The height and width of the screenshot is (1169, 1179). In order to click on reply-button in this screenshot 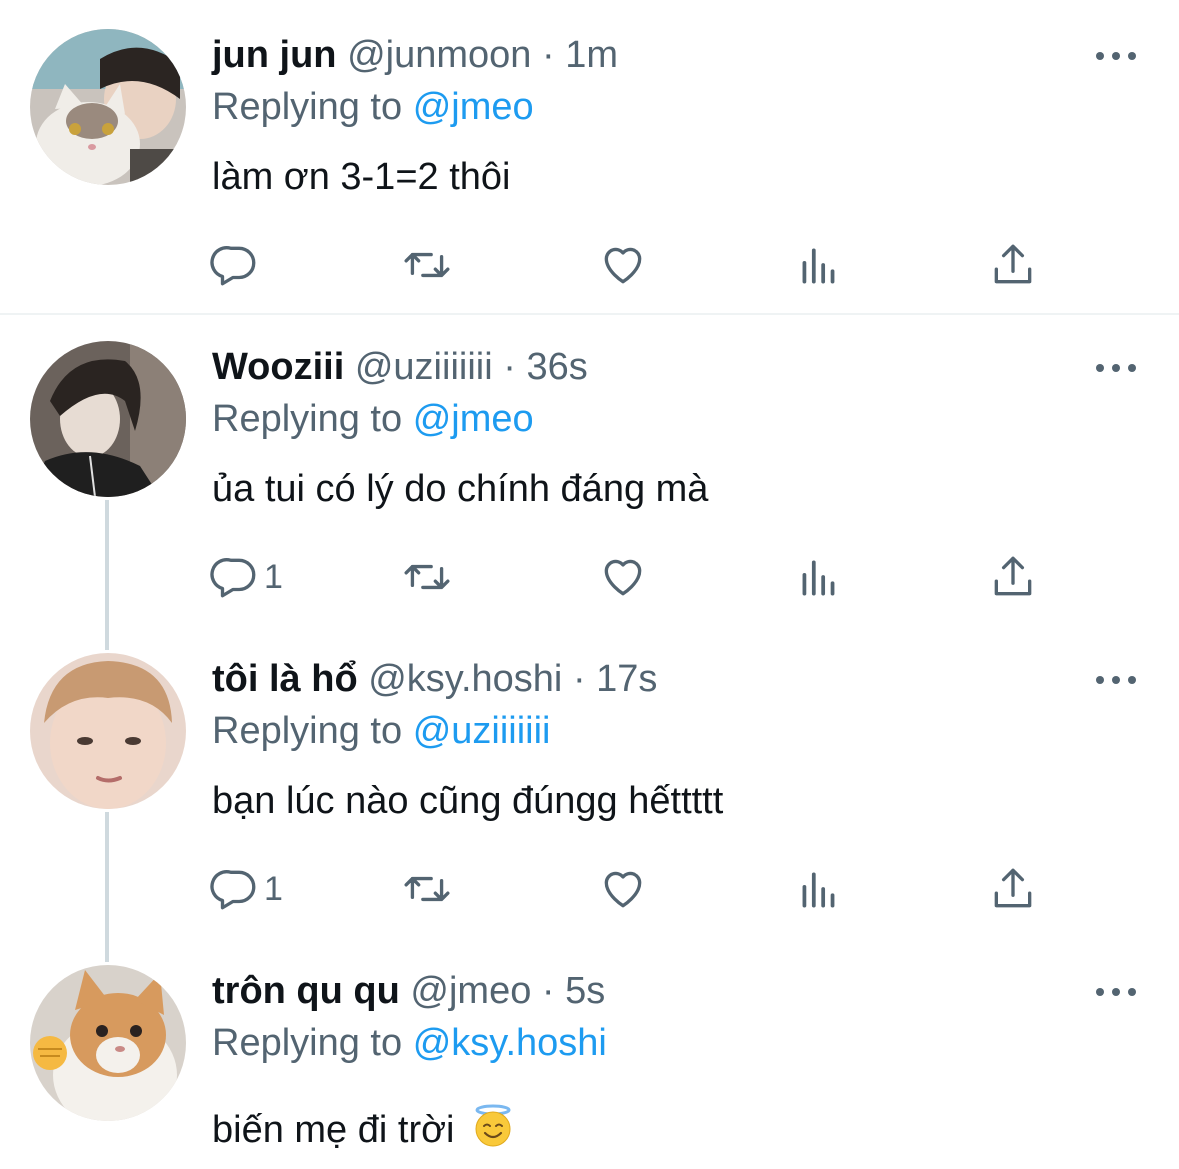, I will do `click(235, 265)`.